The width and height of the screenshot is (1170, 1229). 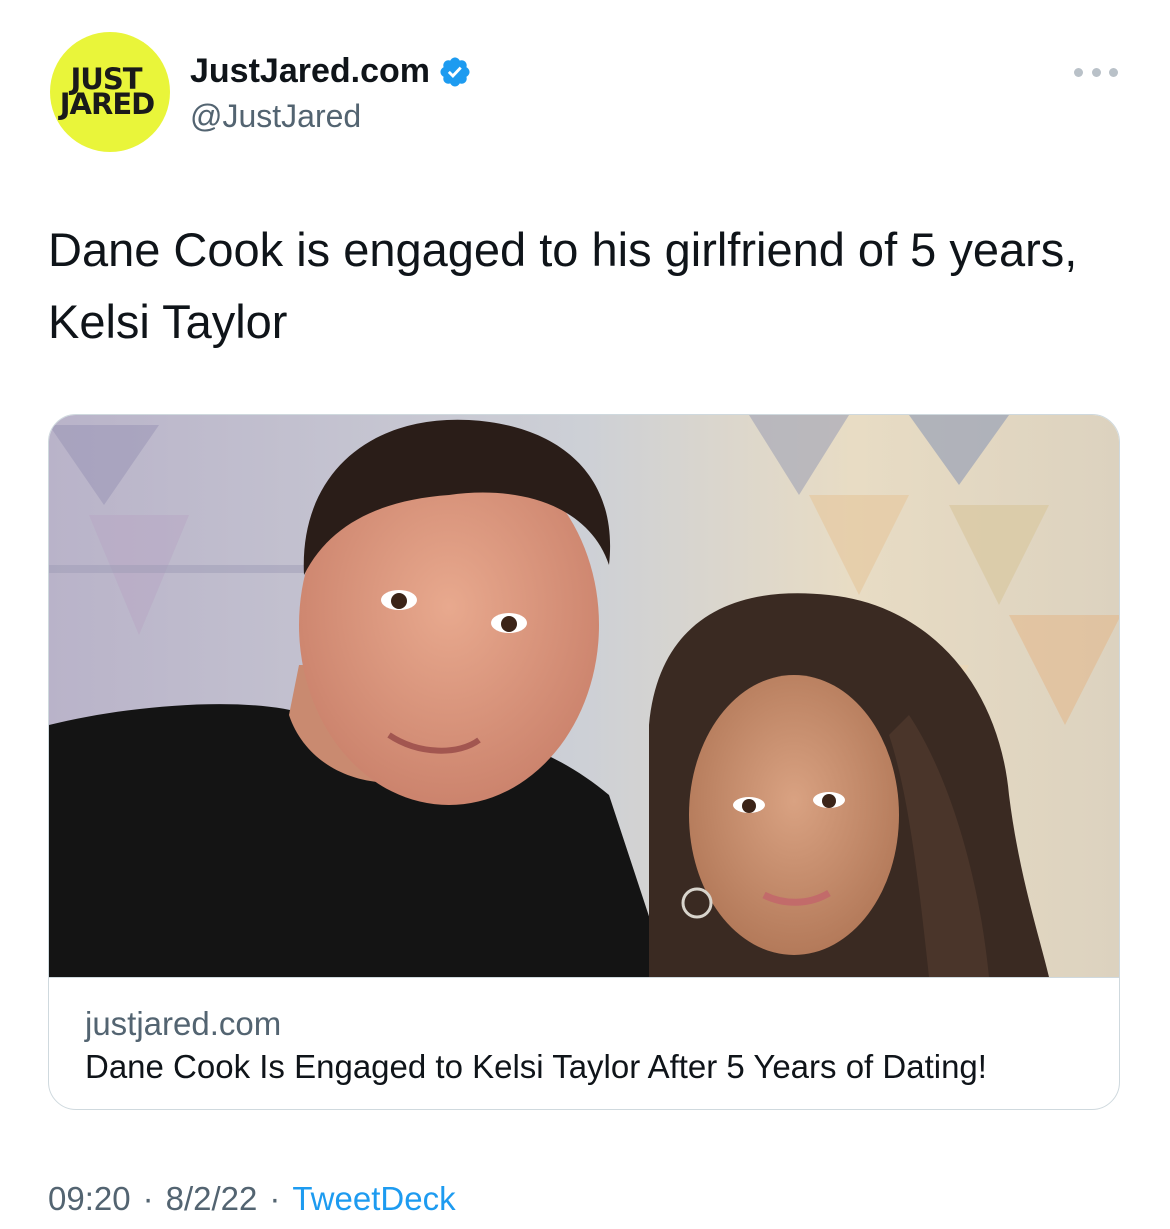 I want to click on verified-badge-icon, so click(x=455, y=71).